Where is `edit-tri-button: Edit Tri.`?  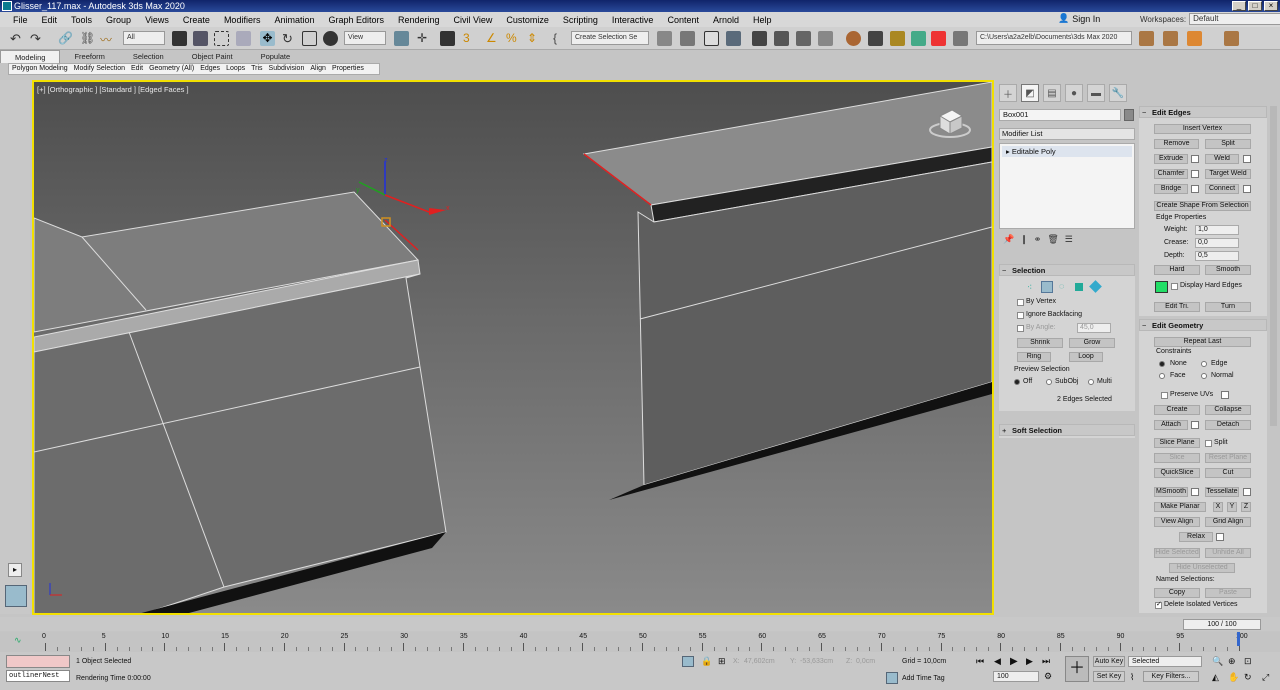
edit-tri-button: Edit Tri. is located at coordinates (1177, 307).